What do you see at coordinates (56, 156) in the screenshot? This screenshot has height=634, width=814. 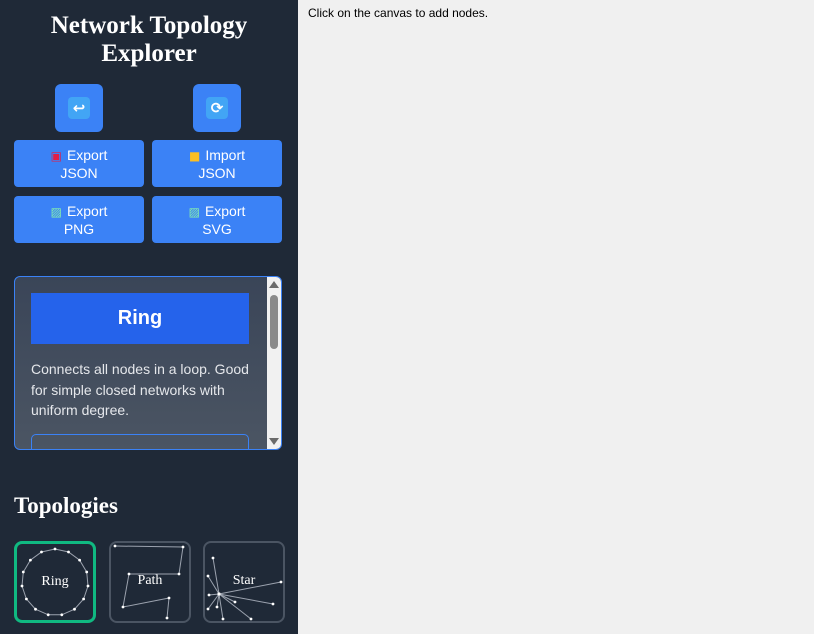 I see `floppy-disk-icon: ▣` at bounding box center [56, 156].